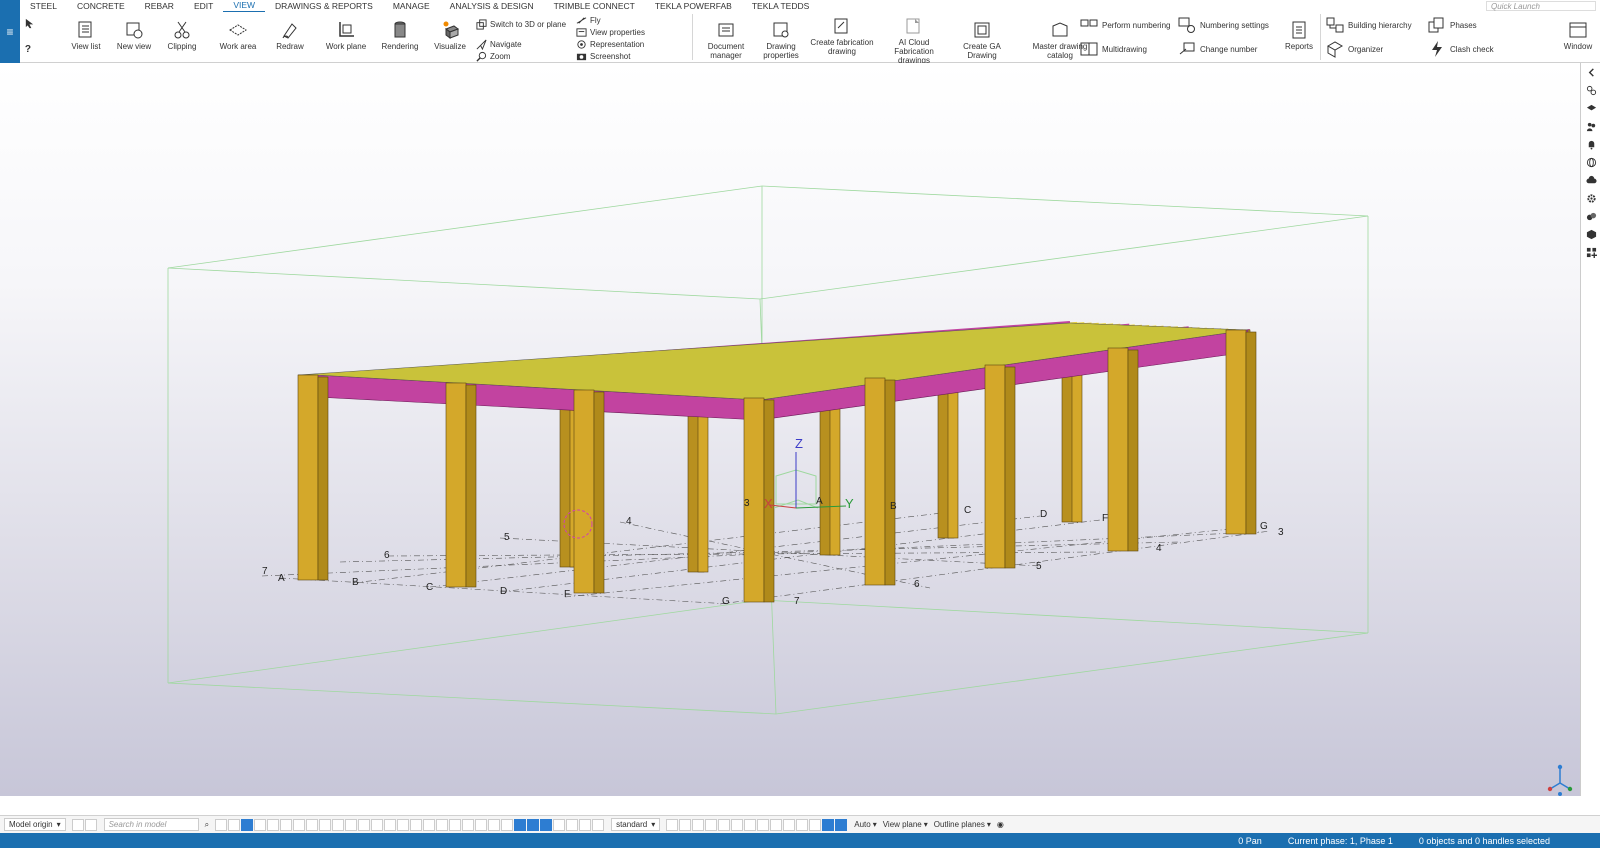 This screenshot has width=1600, height=848. Describe the element at coordinates (1590, 180) in the screenshot. I see `cloud-button` at that location.